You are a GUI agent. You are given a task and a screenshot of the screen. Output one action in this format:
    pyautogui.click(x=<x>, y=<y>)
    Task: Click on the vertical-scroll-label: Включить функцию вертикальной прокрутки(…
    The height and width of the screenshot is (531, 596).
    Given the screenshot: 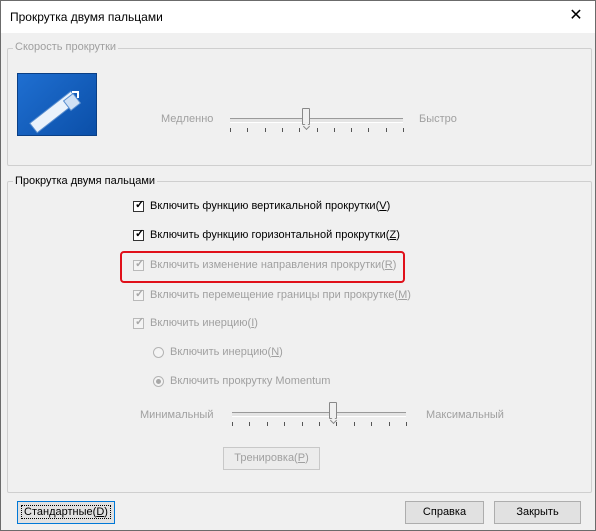 What is the action you would take?
    pyautogui.click(x=270, y=206)
    